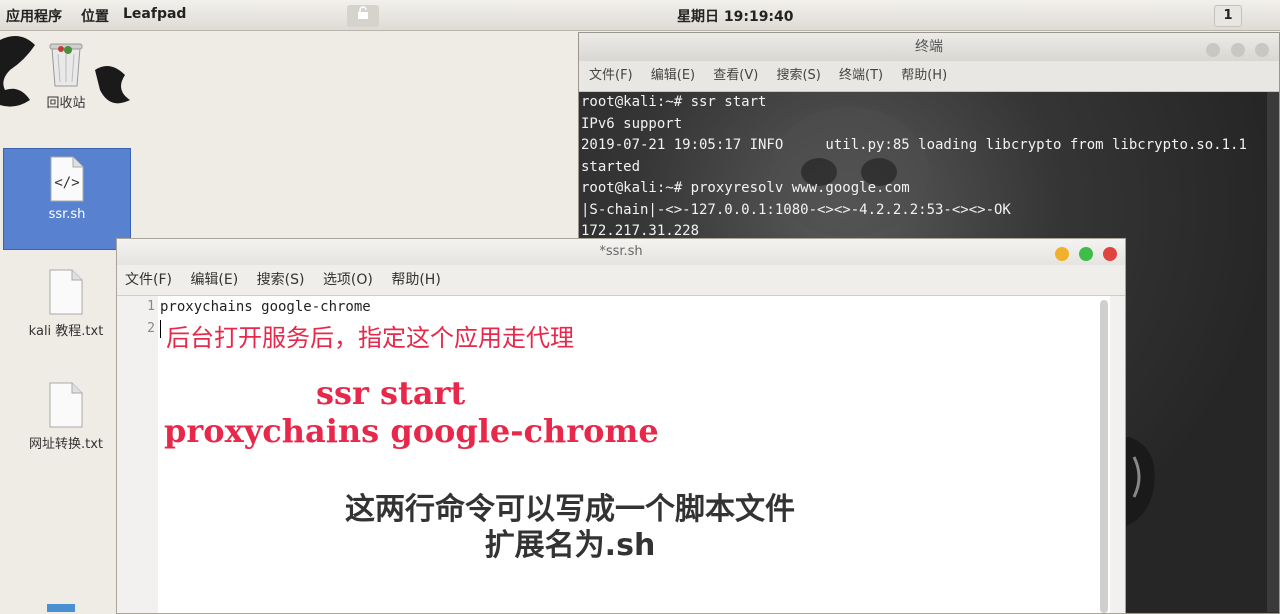 The height and width of the screenshot is (614, 1280). Describe the element at coordinates (735, 75) in the screenshot. I see `menu-view: 查看(V)` at that location.